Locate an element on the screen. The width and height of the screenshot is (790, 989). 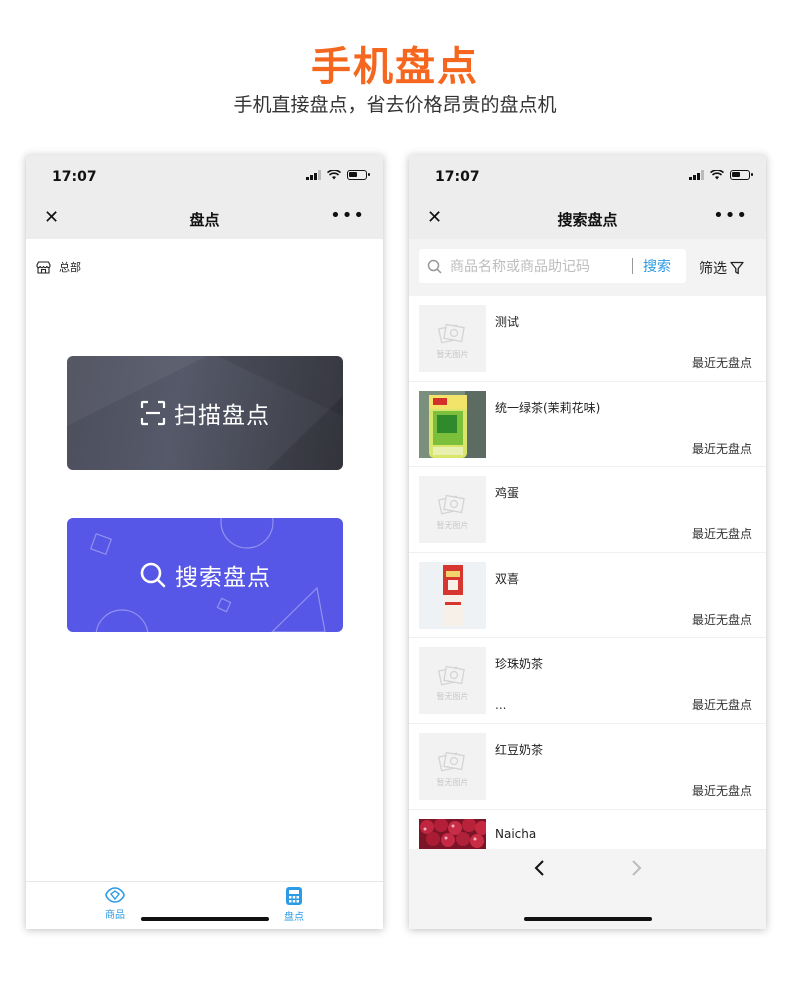
list-item: 暂无图片 珍珠奶茶 ... 最近无盘点 is located at coordinates (587, 681).